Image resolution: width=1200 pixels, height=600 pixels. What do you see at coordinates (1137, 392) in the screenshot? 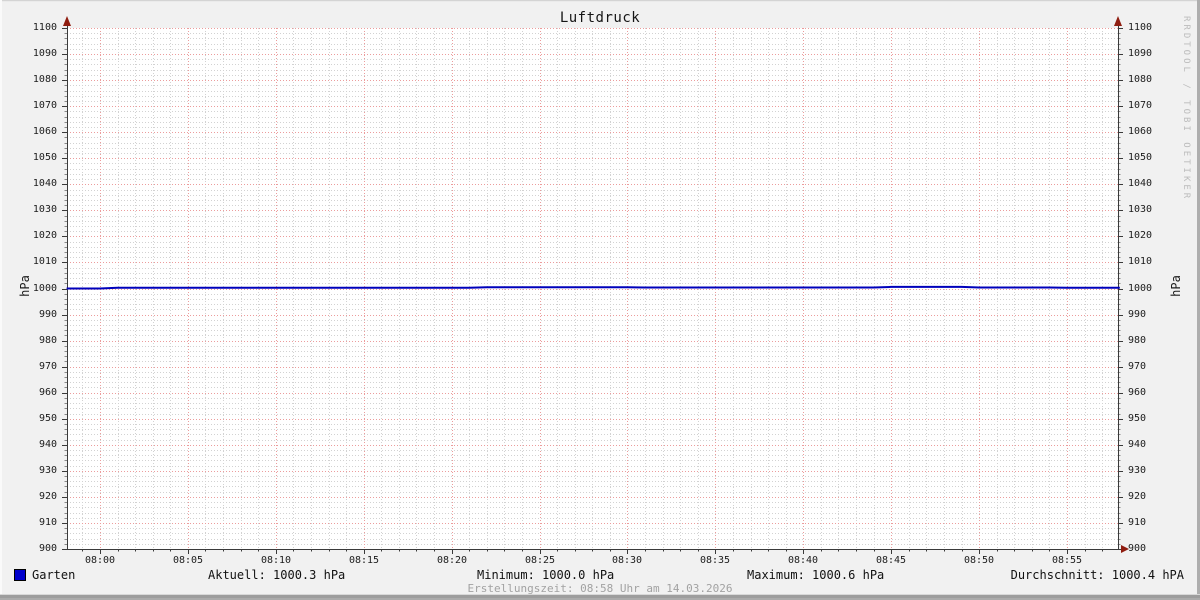
I see `y-axis-tick-label-right: 960` at bounding box center [1137, 392].